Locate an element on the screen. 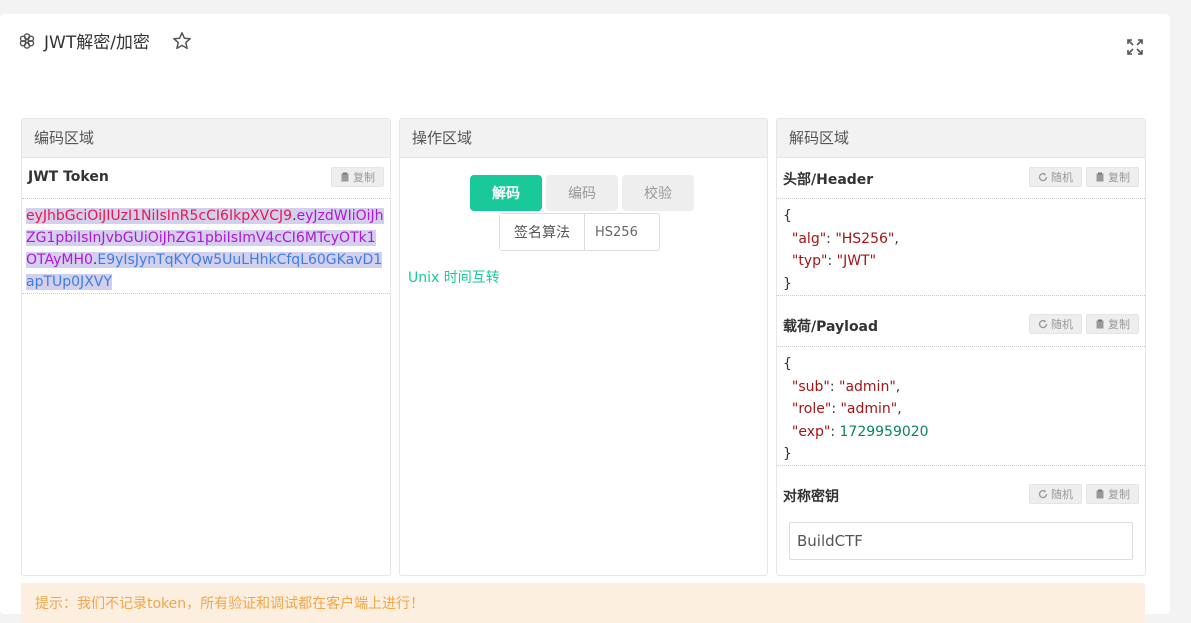  copy-payload-label: 复制 is located at coordinates (1119, 324).